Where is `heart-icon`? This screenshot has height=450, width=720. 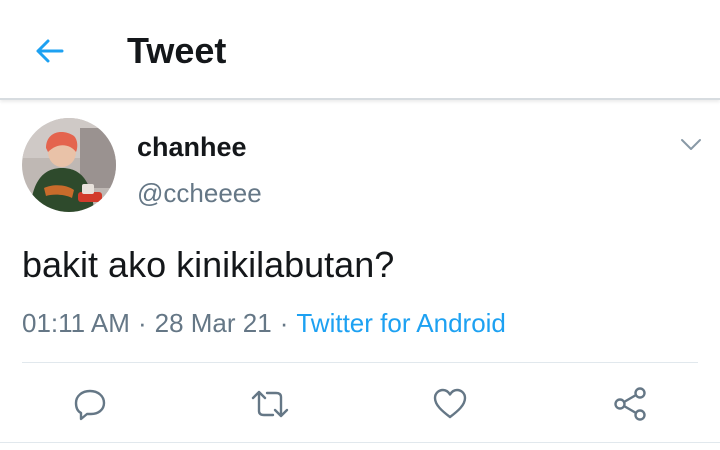 heart-icon is located at coordinates (450, 403).